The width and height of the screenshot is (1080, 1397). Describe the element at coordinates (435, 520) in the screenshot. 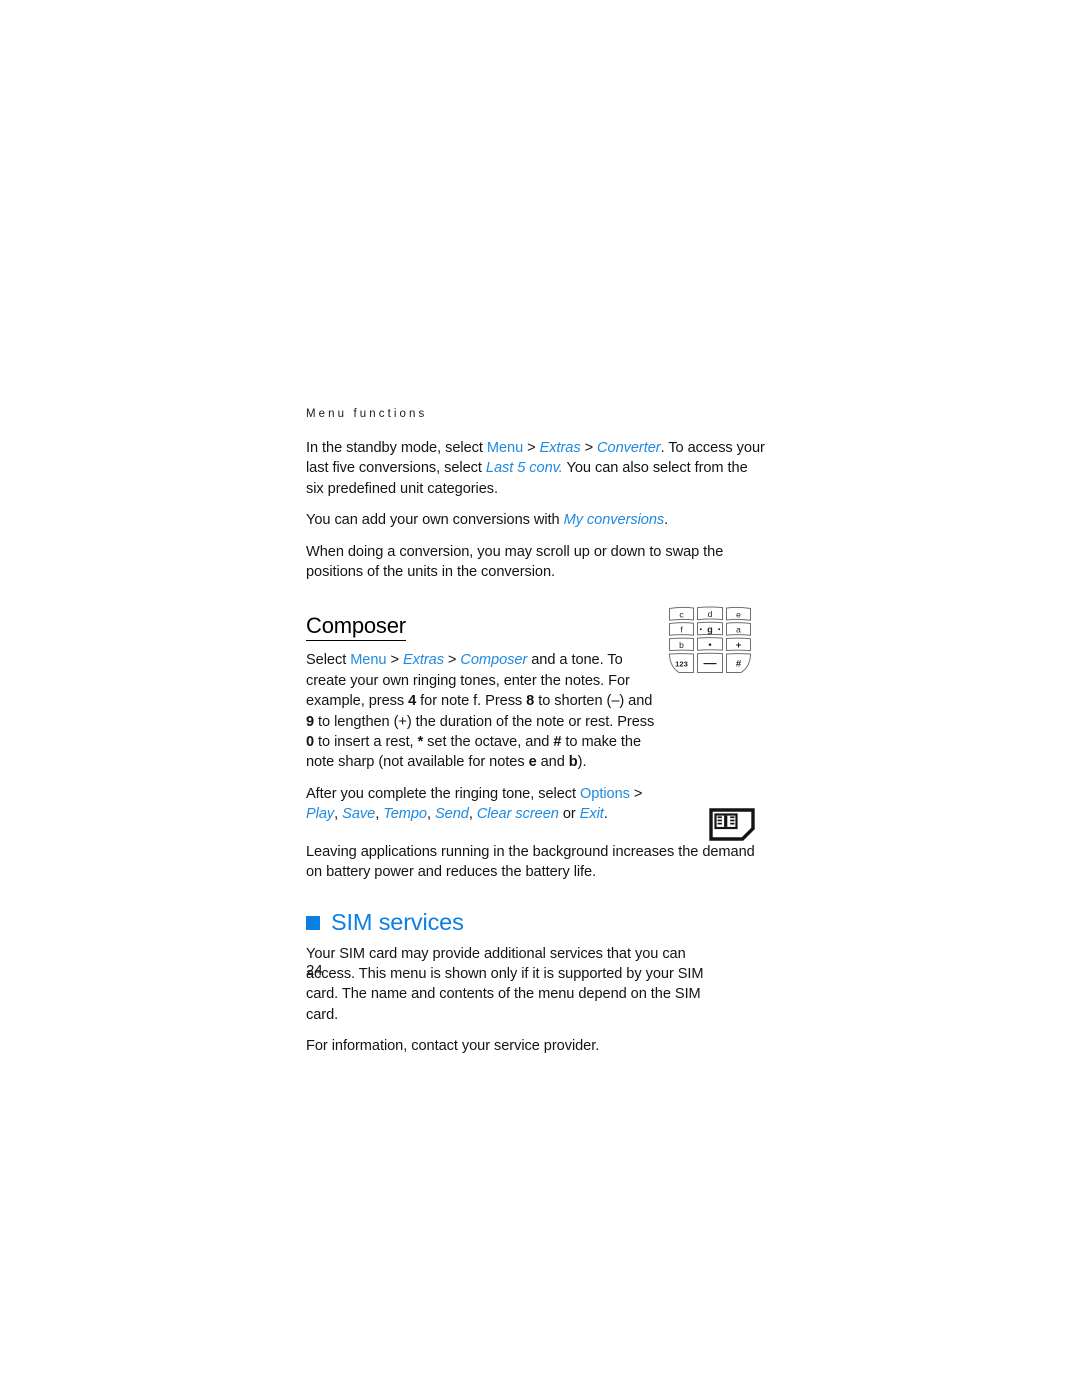

I see `text-fragment: You can add your own conversions with` at that location.